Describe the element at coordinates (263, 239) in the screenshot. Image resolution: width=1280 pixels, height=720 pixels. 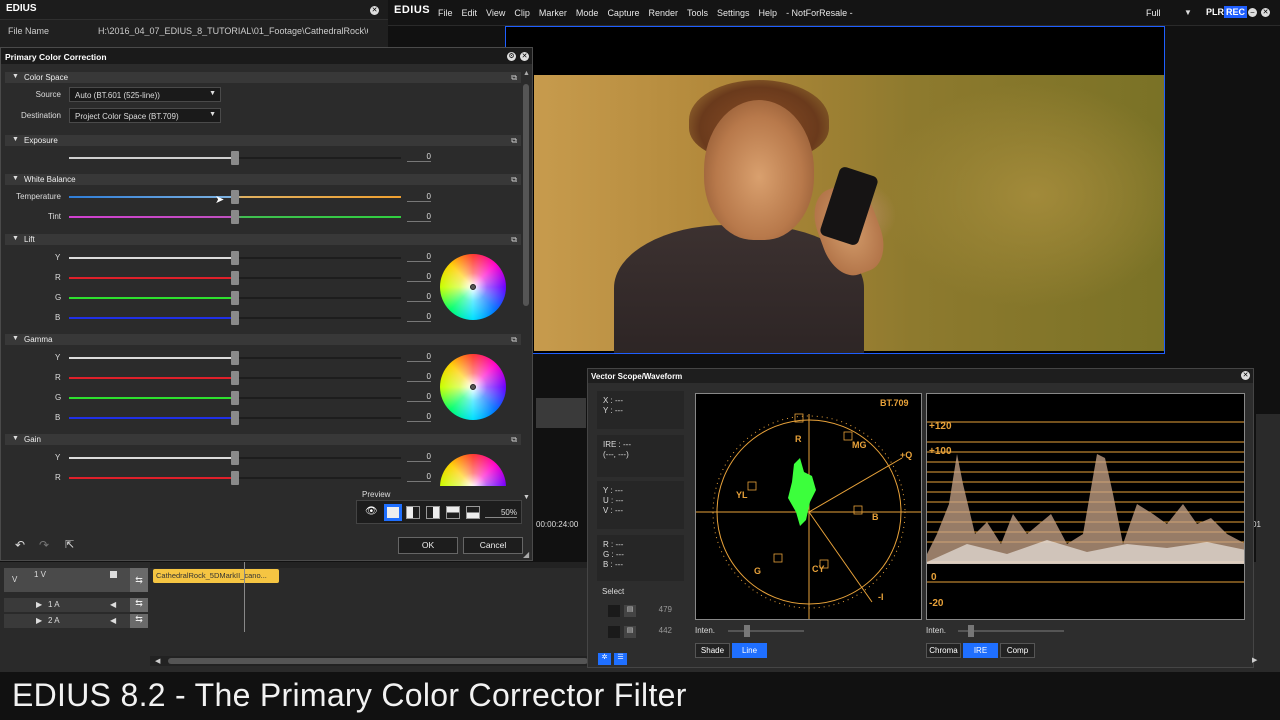
I see `section-lift: ▼ Lift ⧉` at that location.